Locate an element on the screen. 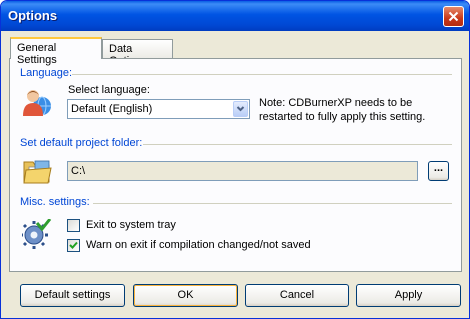  exit-to-tray-checkbox is located at coordinates (73, 225).